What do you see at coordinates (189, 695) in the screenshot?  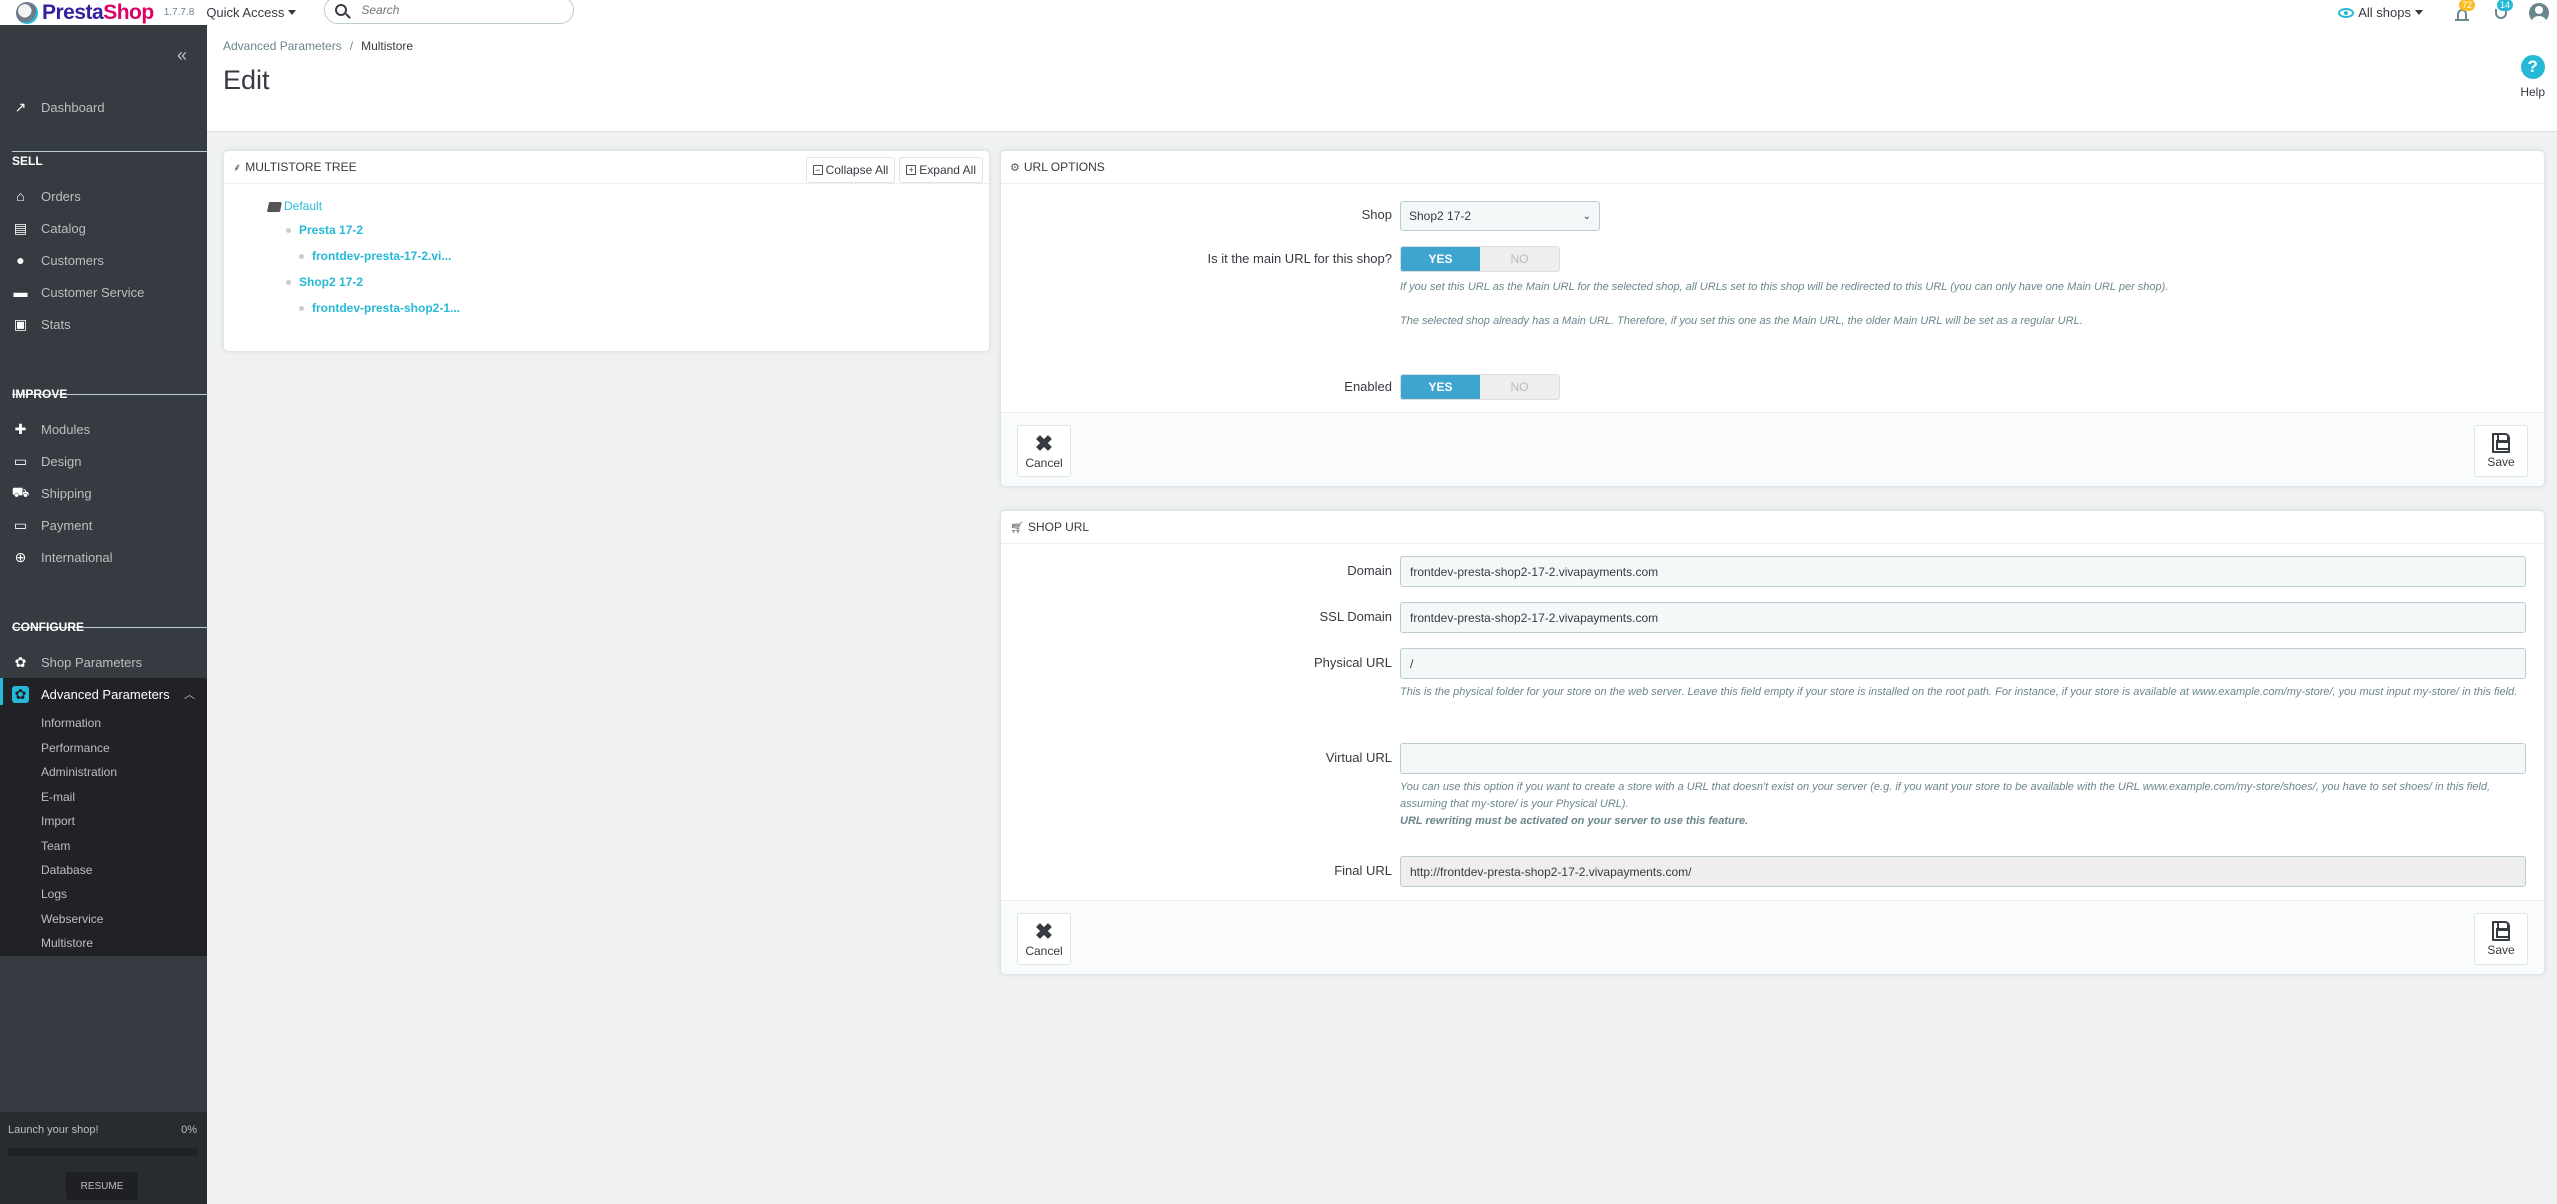 I see `chevron-up-icon: ︿` at bounding box center [189, 695].